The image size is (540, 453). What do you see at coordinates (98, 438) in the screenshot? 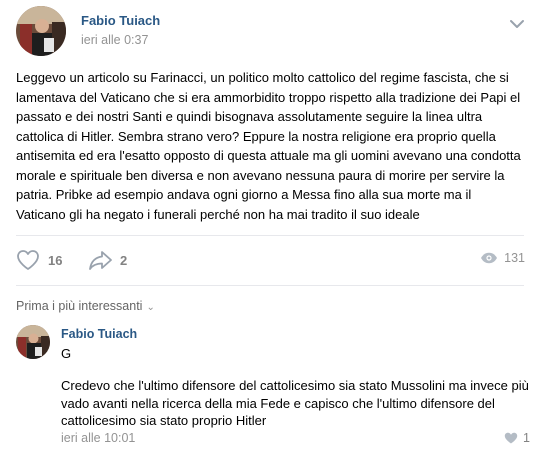
I see `comment-date: ieri alle 10:01` at bounding box center [98, 438].